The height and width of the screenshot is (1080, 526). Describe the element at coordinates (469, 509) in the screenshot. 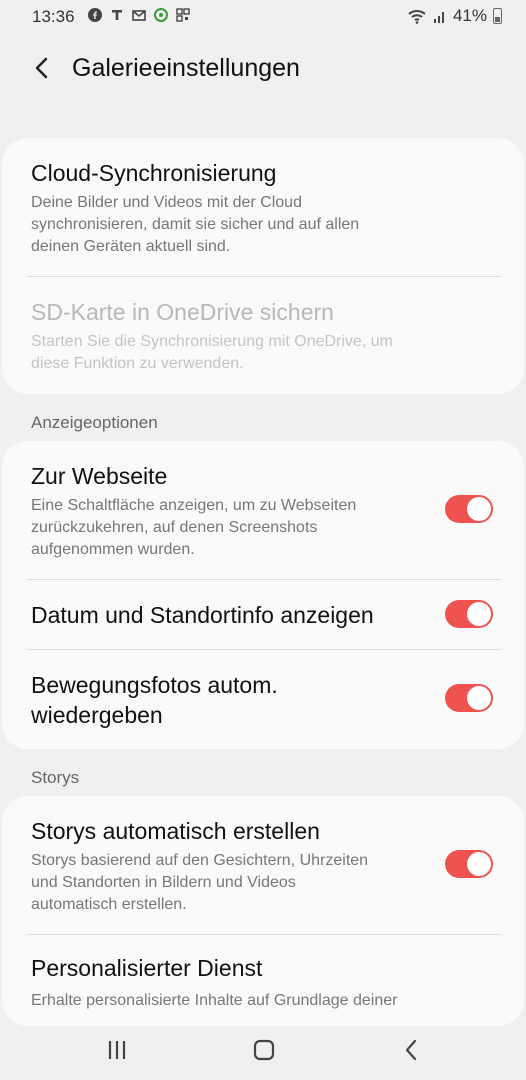

I see `webpage-toggle` at that location.